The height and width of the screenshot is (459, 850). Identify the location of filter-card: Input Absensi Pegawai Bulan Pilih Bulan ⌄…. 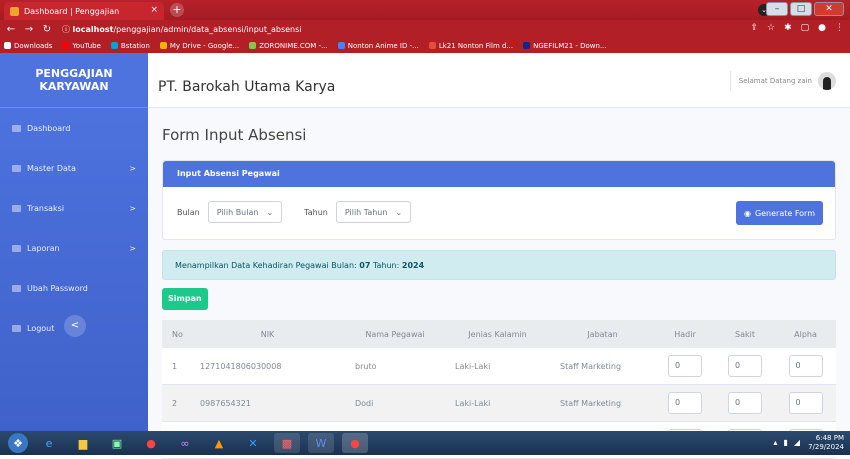
(499, 200).